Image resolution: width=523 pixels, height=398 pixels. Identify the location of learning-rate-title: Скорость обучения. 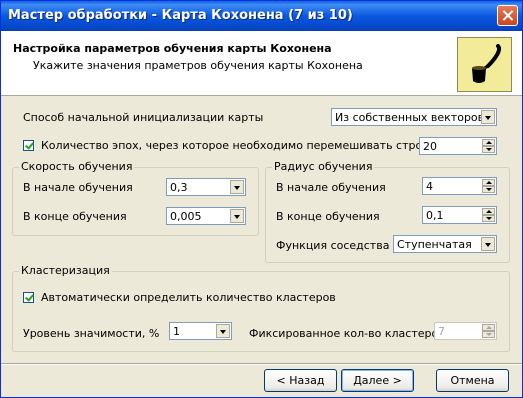
(77, 166).